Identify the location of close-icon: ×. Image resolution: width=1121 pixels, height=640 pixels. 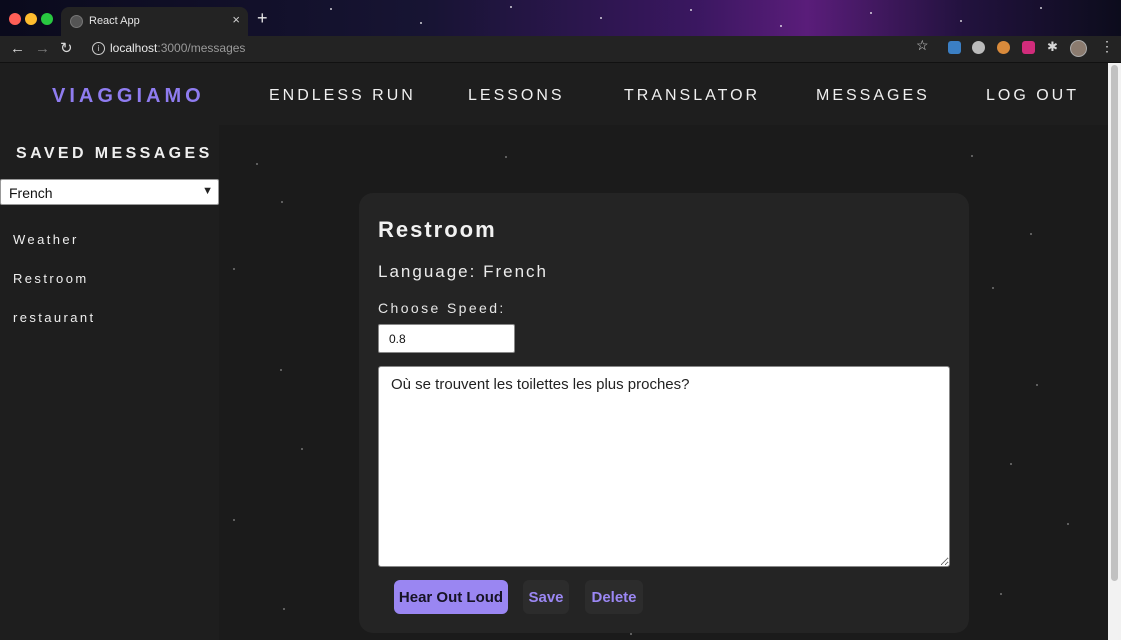
(236, 20).